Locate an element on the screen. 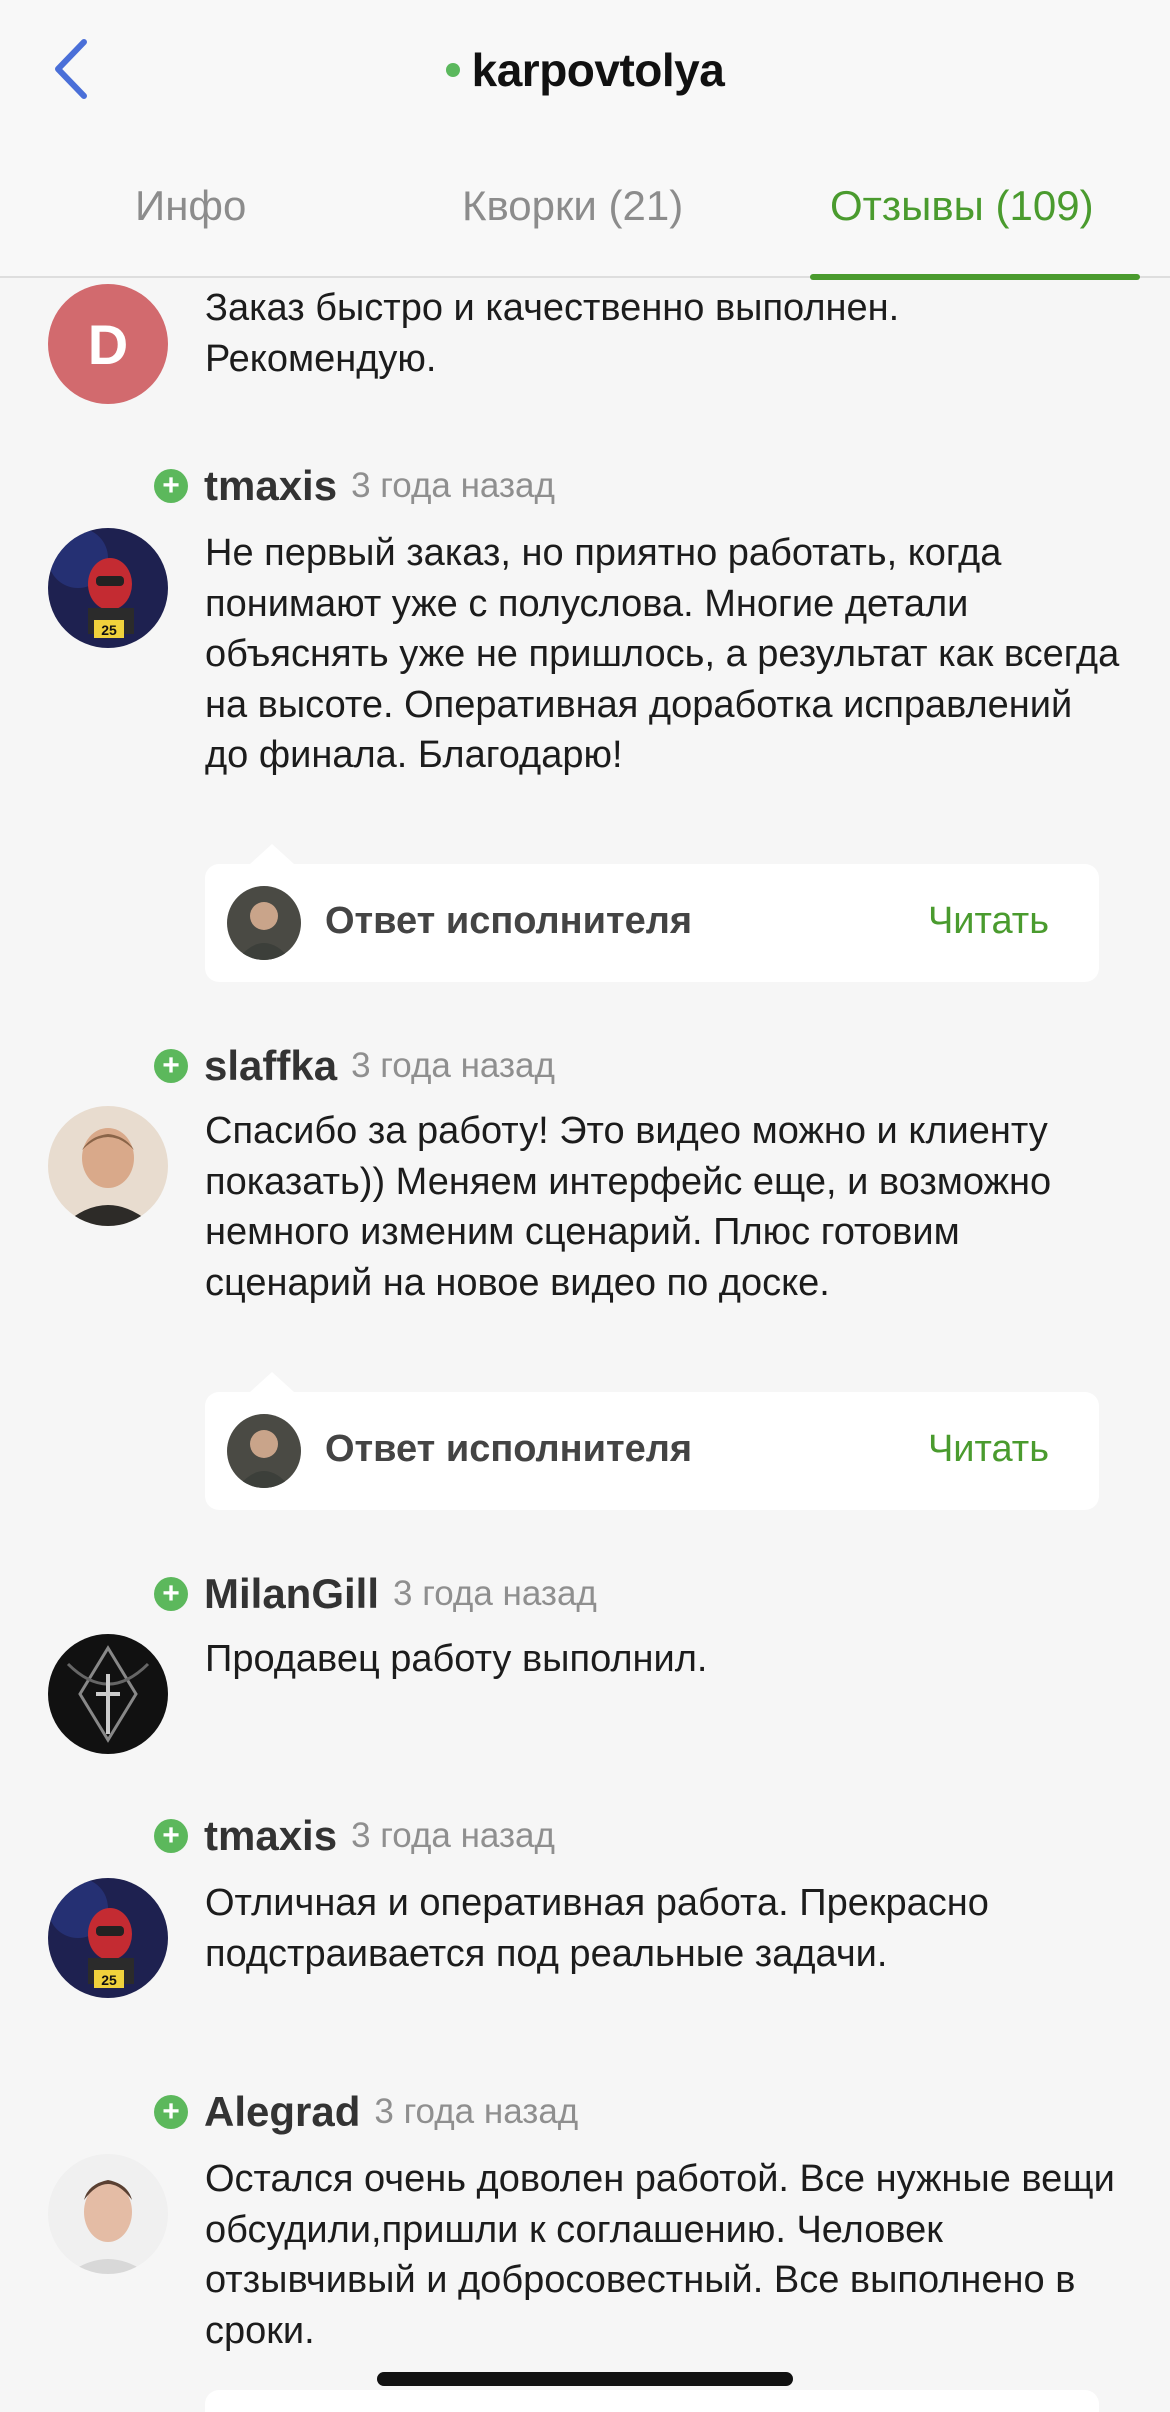 The image size is (1170, 2412). review-header: + slaffka 3 года назад is located at coordinates (354, 1066).